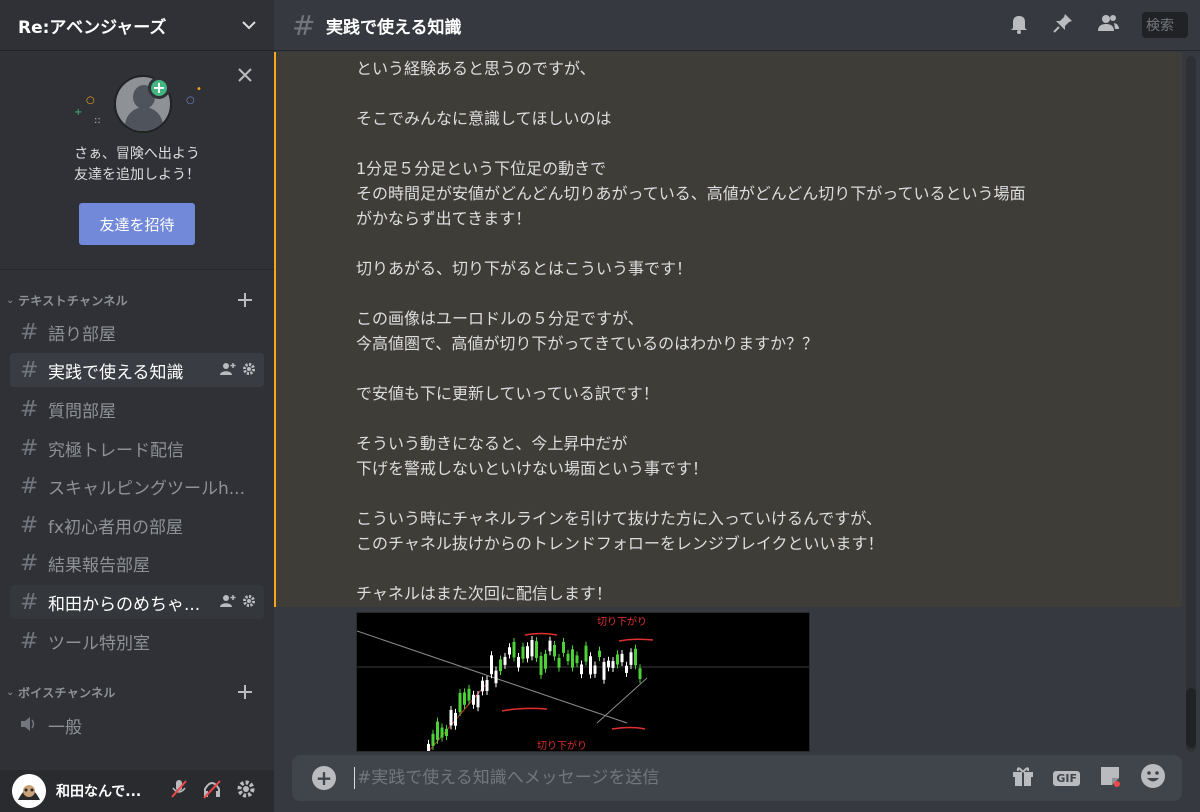  What do you see at coordinates (137, 725) in the screenshot?
I see `voice-channel-item: 一般` at bounding box center [137, 725].